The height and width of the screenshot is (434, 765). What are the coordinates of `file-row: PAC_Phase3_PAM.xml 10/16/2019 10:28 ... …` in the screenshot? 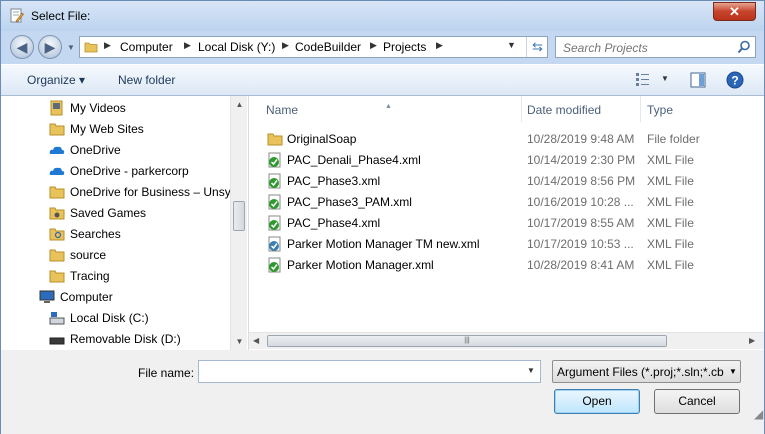 It's located at (509, 201).